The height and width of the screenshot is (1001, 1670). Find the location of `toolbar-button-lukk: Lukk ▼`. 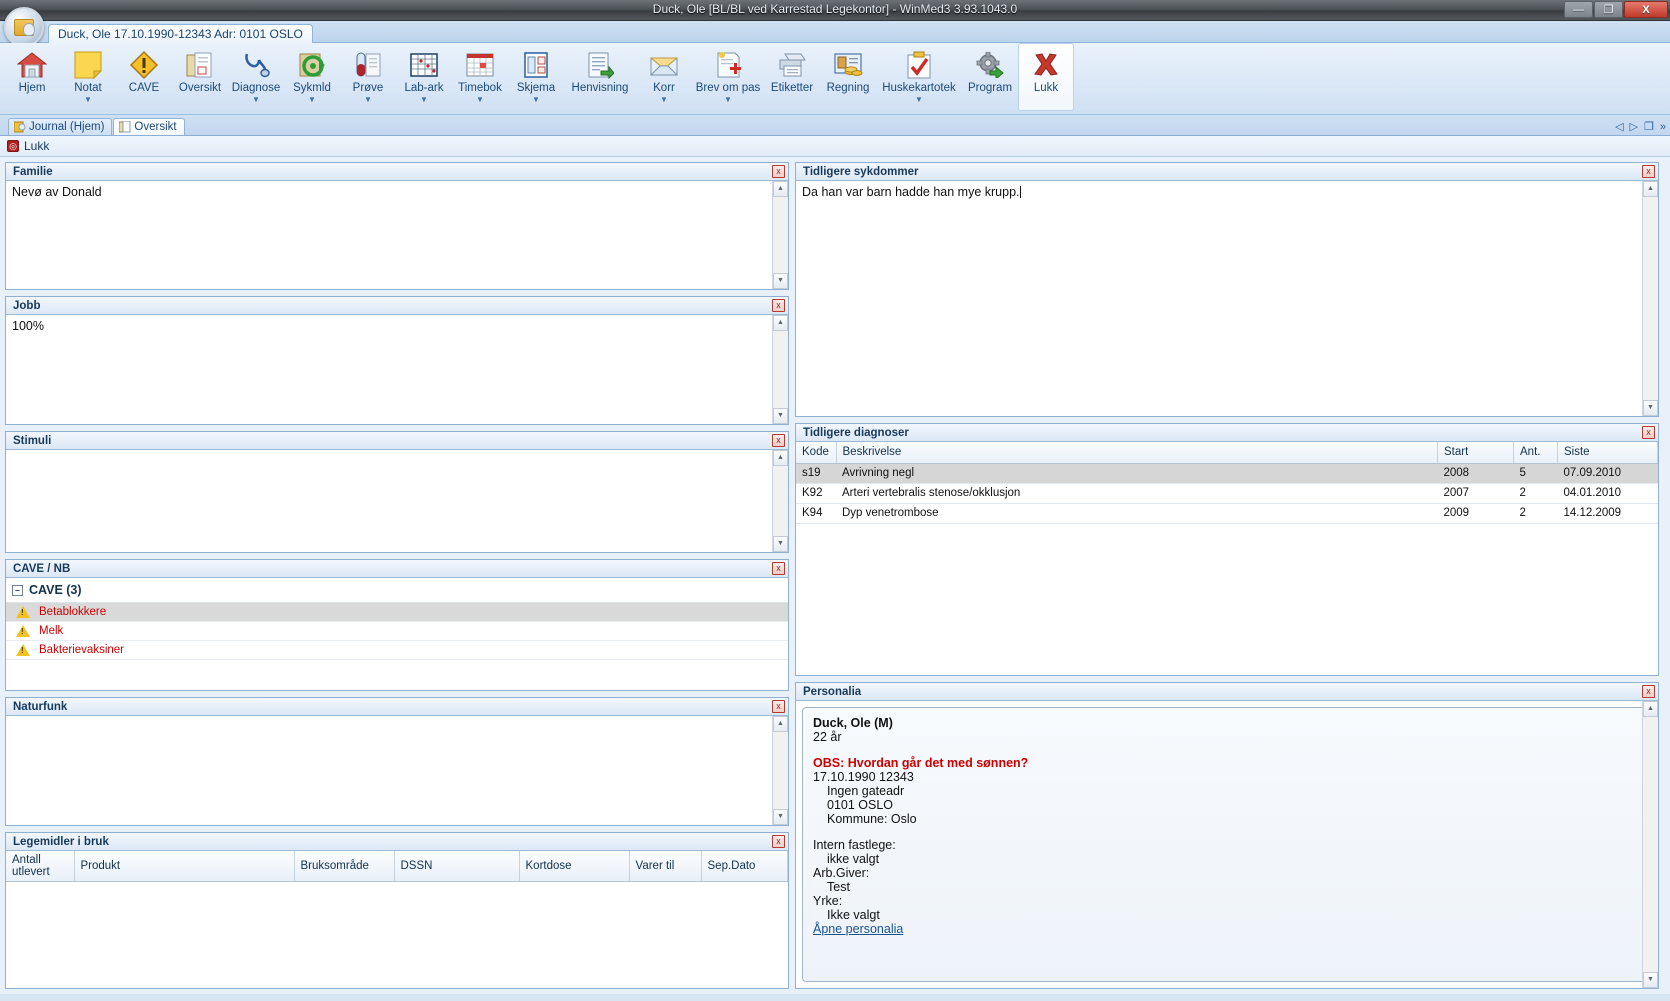

toolbar-button-lukk: Lukk ▼ is located at coordinates (1046, 77).